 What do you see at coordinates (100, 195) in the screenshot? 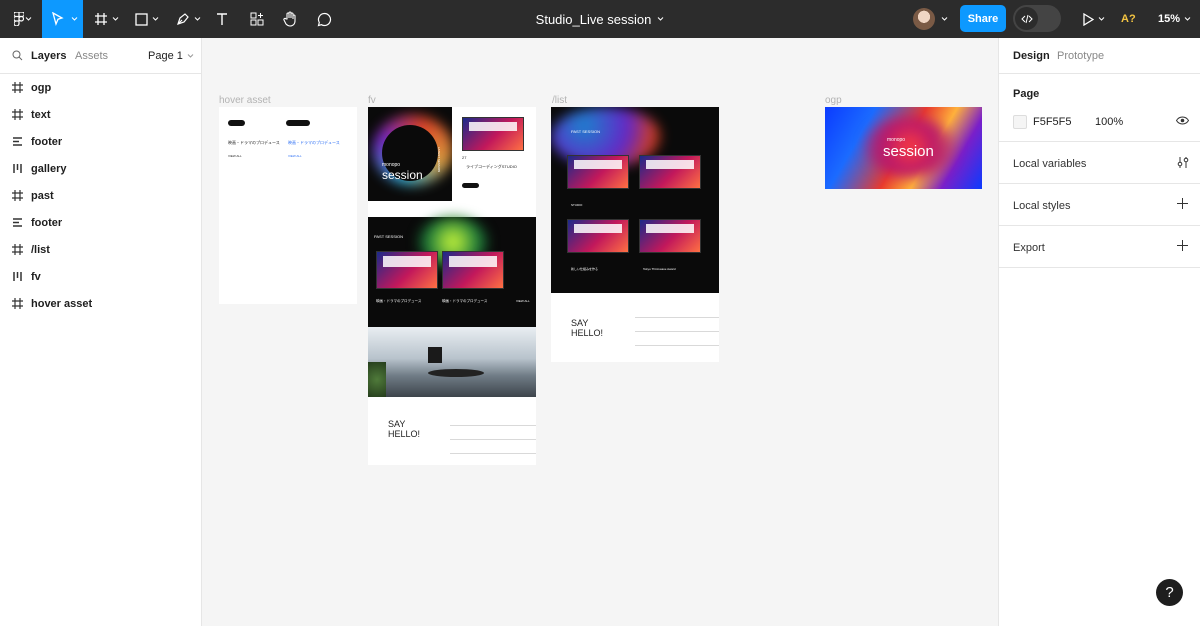
I see `layer-row: past` at bounding box center [100, 195].